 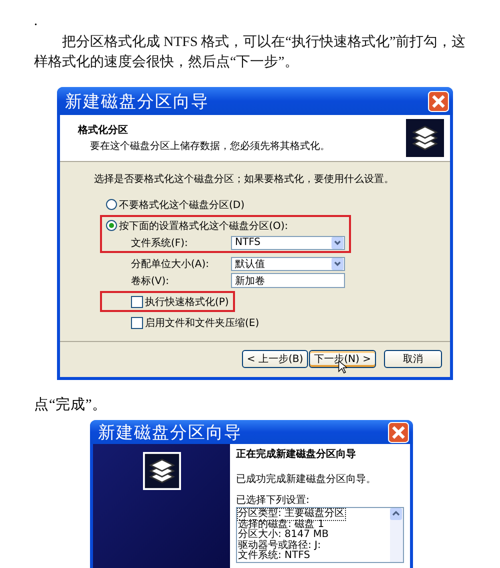 I want to click on field-label: 分配单位大小(A):, so click(x=170, y=264).